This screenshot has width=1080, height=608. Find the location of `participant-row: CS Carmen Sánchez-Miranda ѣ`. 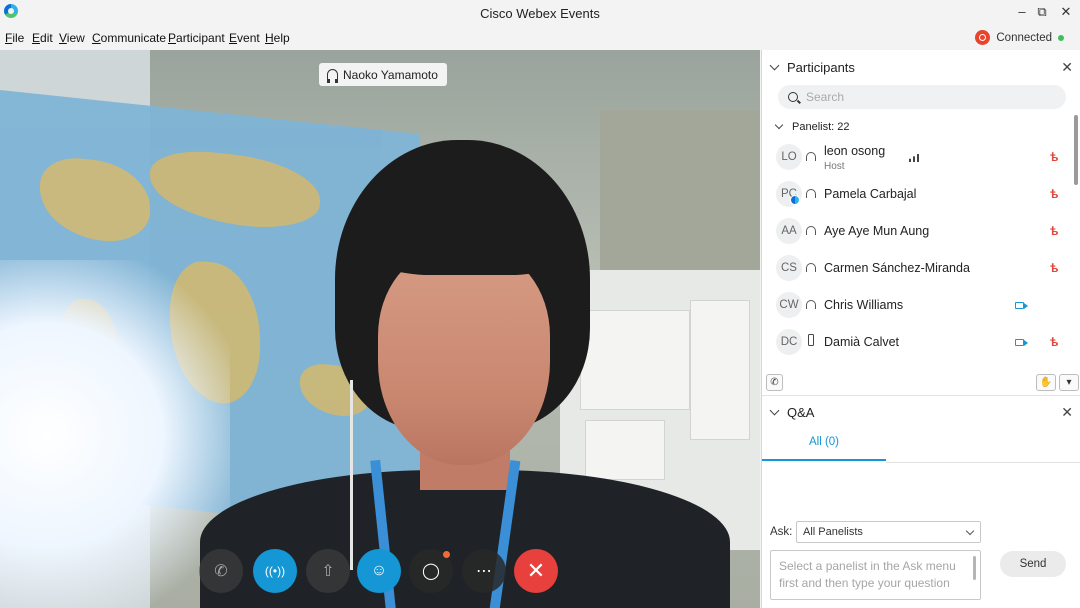

participant-row: CS Carmen Sánchez-Miranda ѣ is located at coordinates (918, 269).